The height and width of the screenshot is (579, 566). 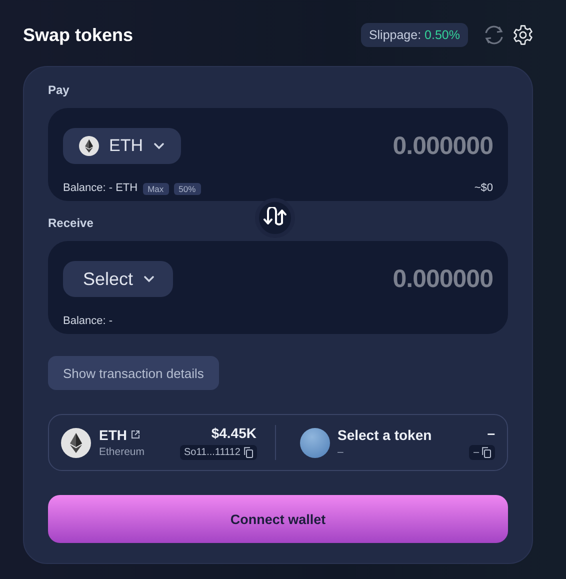 What do you see at coordinates (278, 519) in the screenshot?
I see `connect-wallet-button: Connect wallet` at bounding box center [278, 519].